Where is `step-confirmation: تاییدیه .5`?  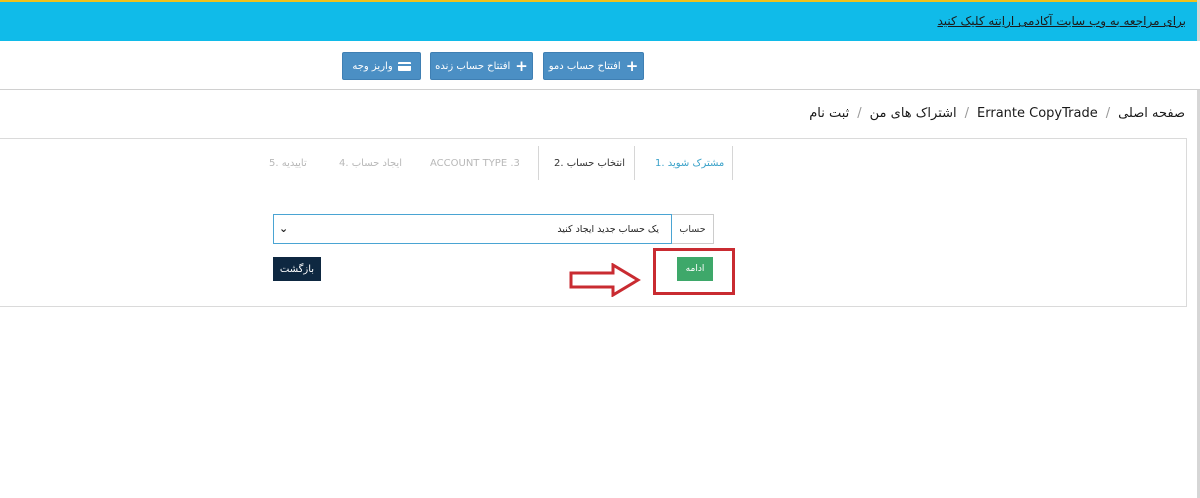 step-confirmation: تاییدیه .5 is located at coordinates (288, 163).